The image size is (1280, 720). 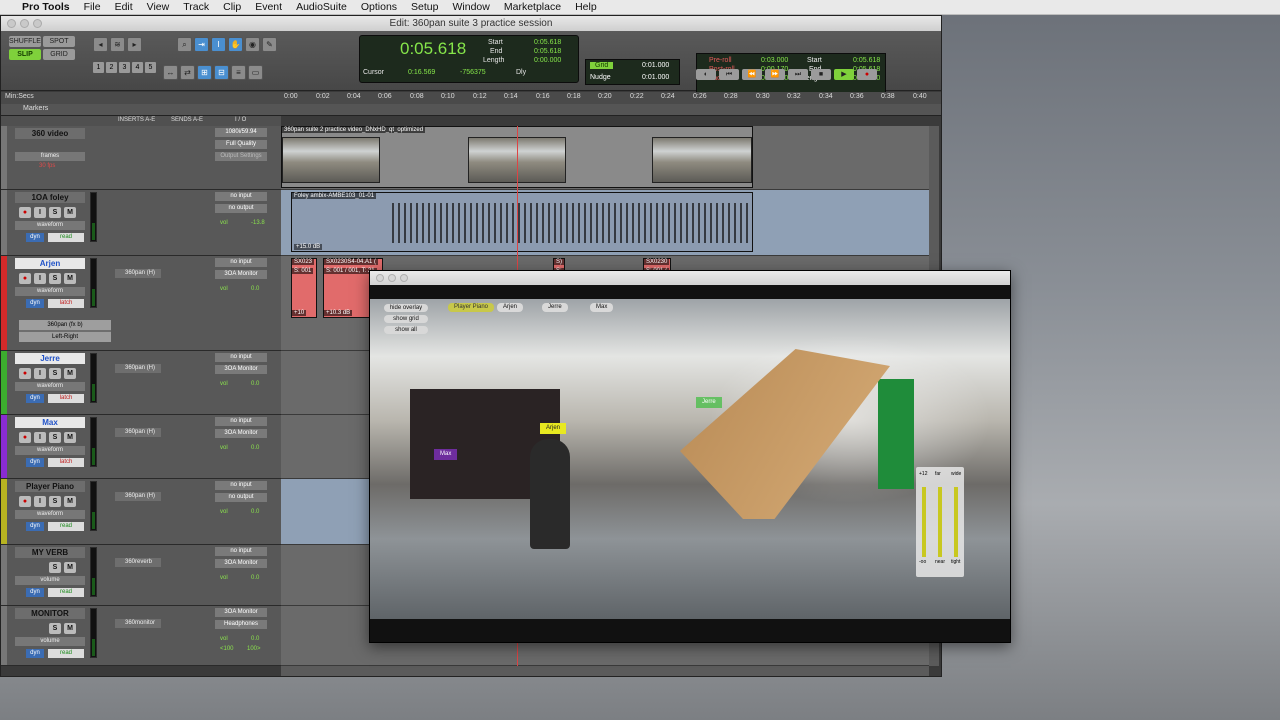 What do you see at coordinates (150, 67) in the screenshot?
I see `zoom-preset-5: 5` at bounding box center [150, 67].